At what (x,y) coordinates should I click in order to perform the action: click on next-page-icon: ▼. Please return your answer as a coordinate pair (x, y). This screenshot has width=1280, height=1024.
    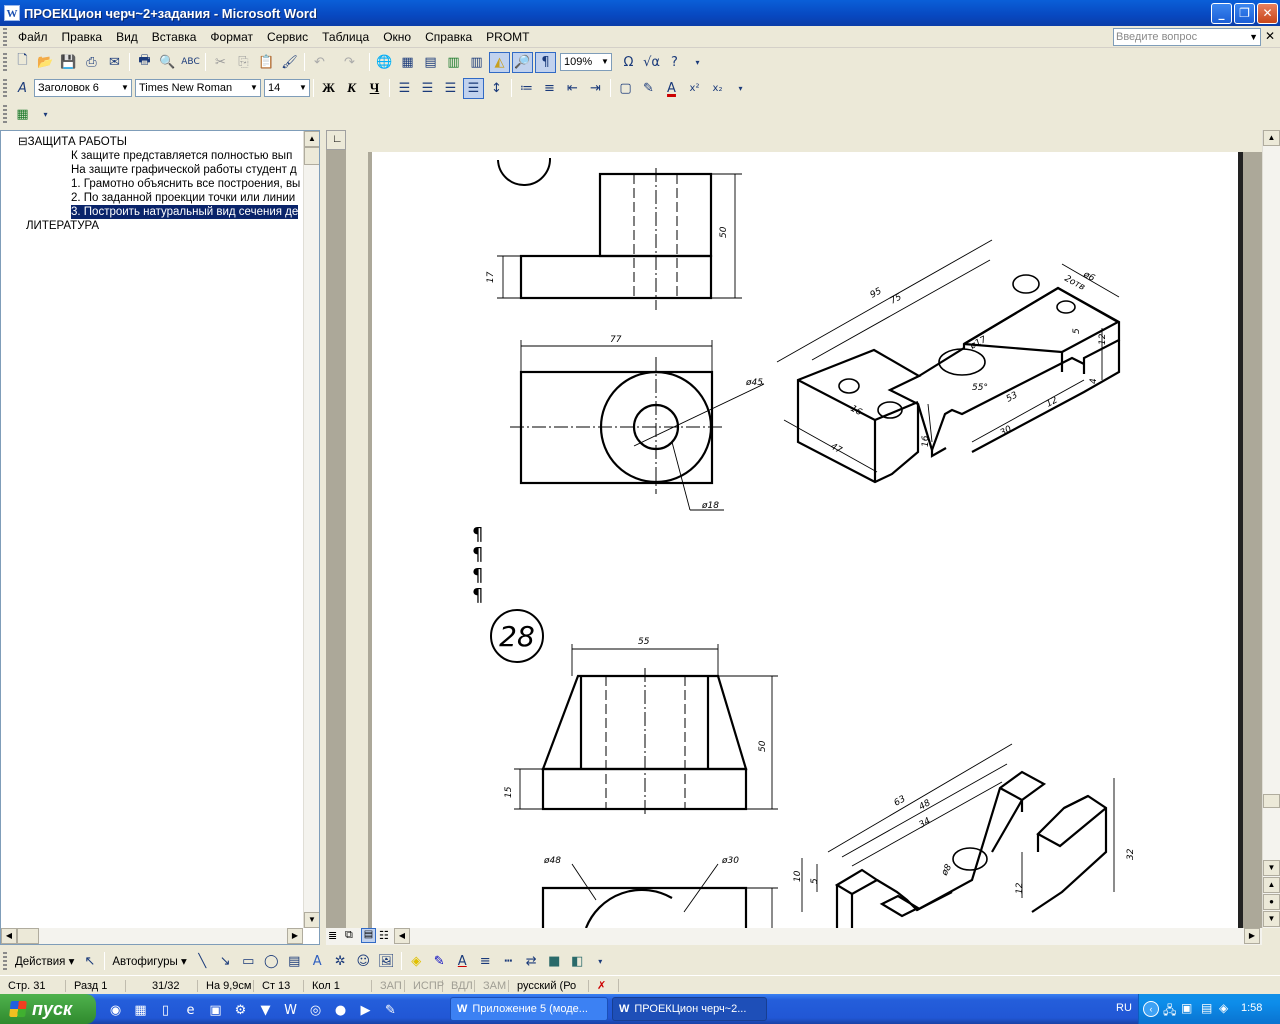
    Looking at the image, I should click on (1271, 919).